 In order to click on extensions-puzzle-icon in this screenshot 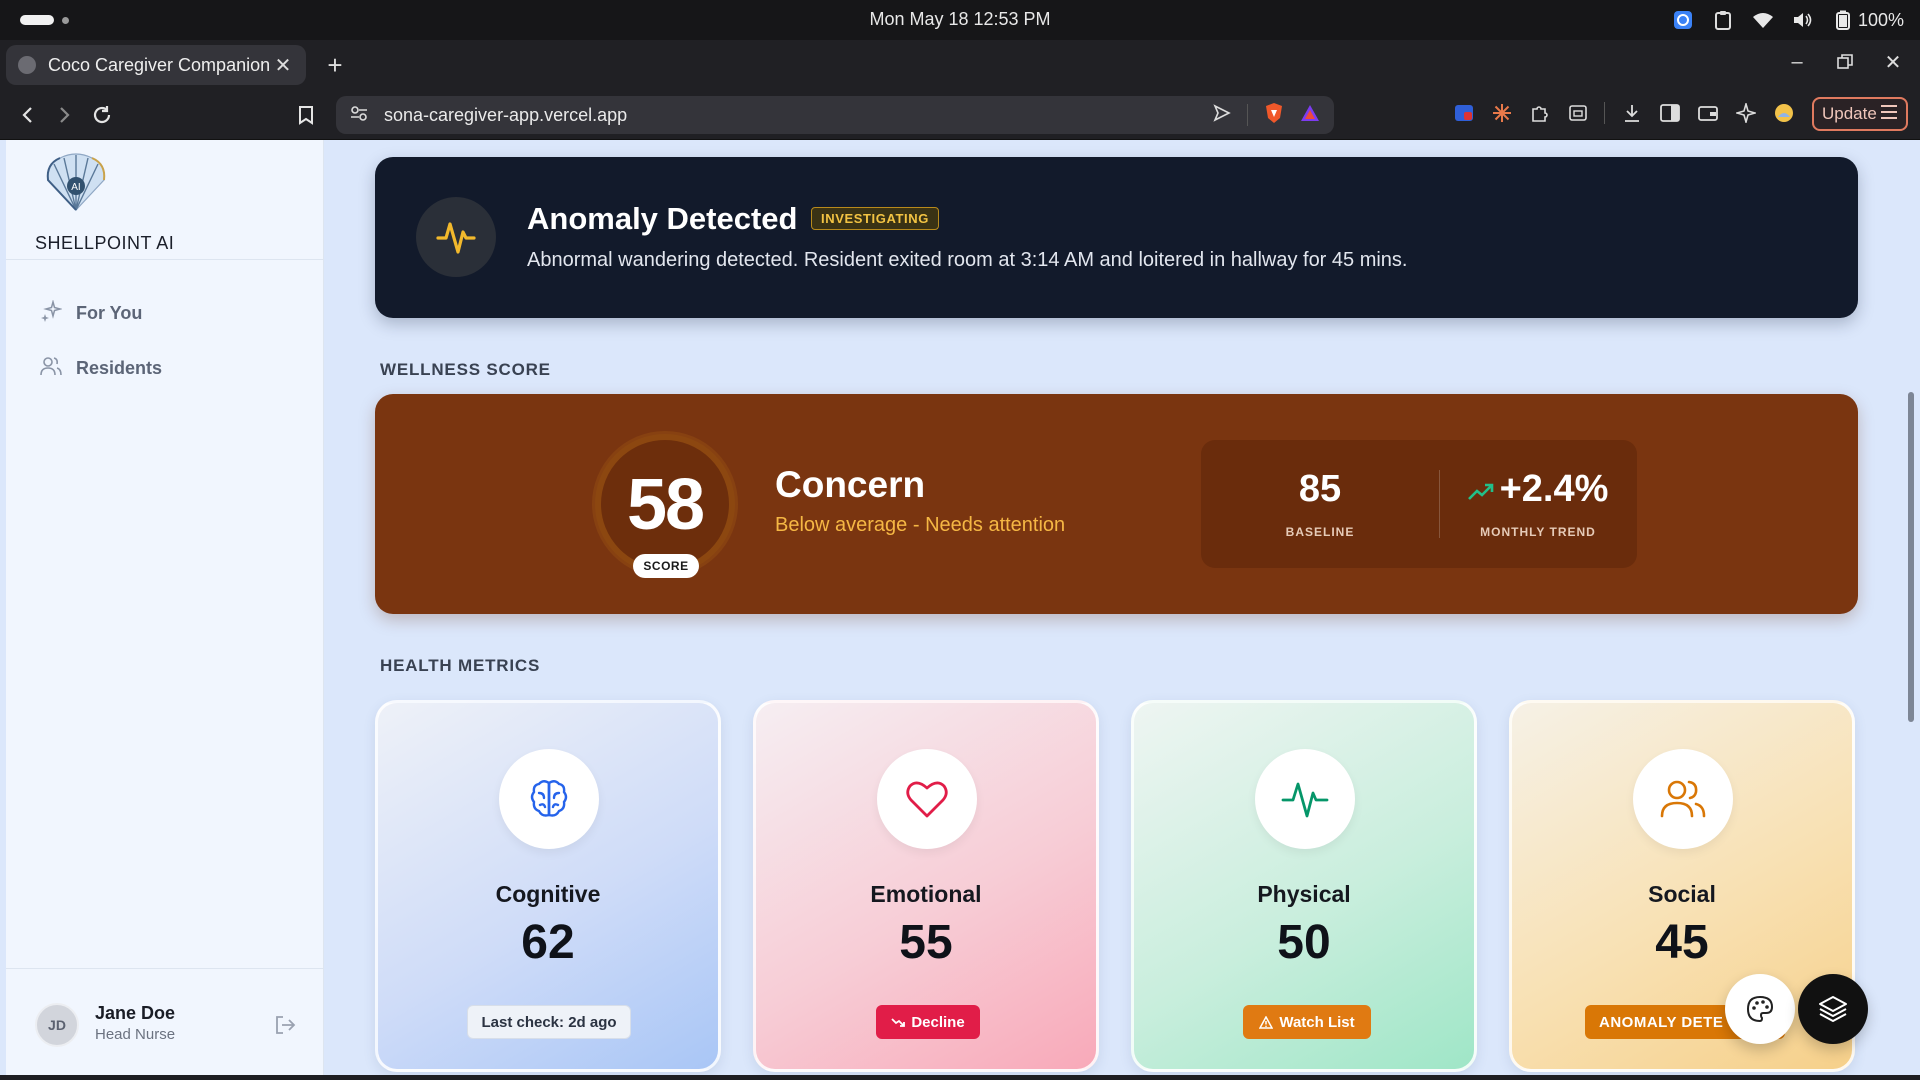, I will do `click(1539, 113)`.